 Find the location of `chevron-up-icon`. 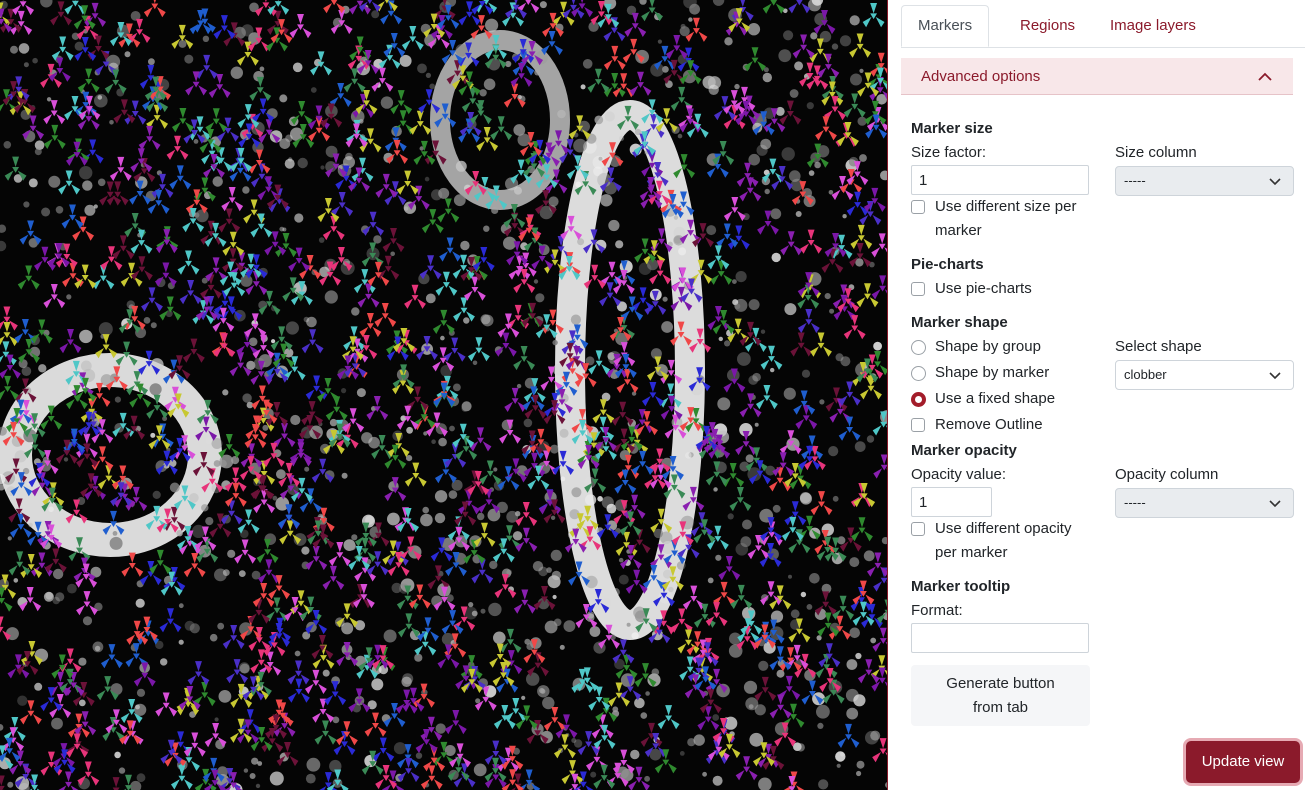

chevron-up-icon is located at coordinates (1265, 76).